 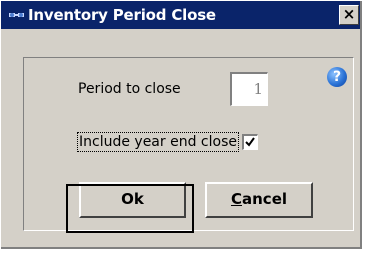 What do you see at coordinates (337, 77) in the screenshot?
I see `help-icon: ?` at bounding box center [337, 77].